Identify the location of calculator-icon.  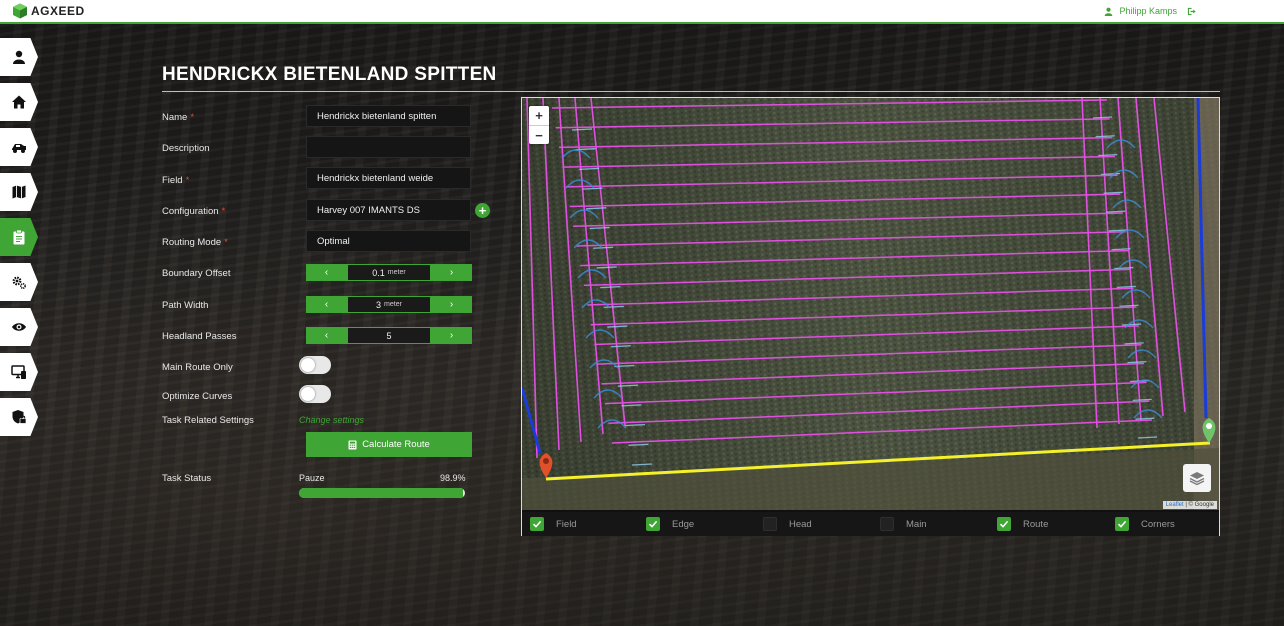
(352, 444).